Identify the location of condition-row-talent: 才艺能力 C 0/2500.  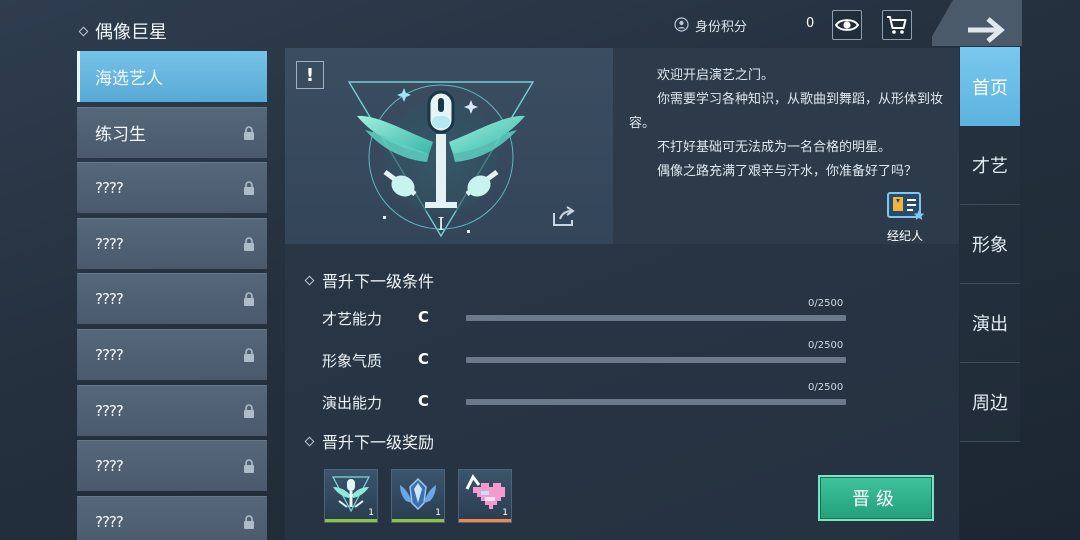
(587, 315).